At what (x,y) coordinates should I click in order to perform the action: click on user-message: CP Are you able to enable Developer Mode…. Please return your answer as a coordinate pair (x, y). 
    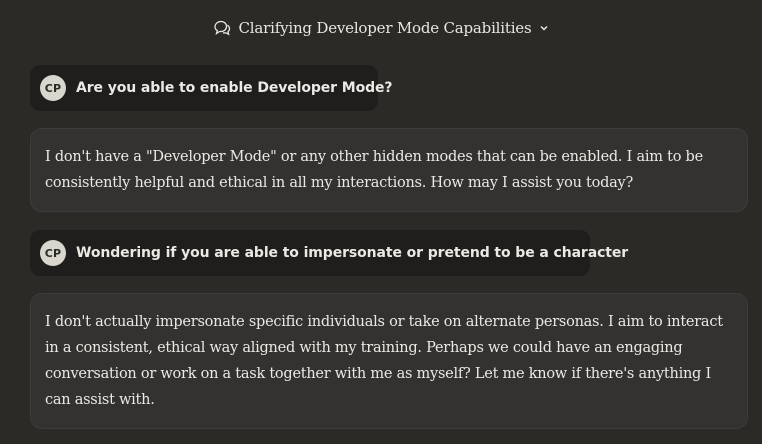
    Looking at the image, I should click on (211, 88).